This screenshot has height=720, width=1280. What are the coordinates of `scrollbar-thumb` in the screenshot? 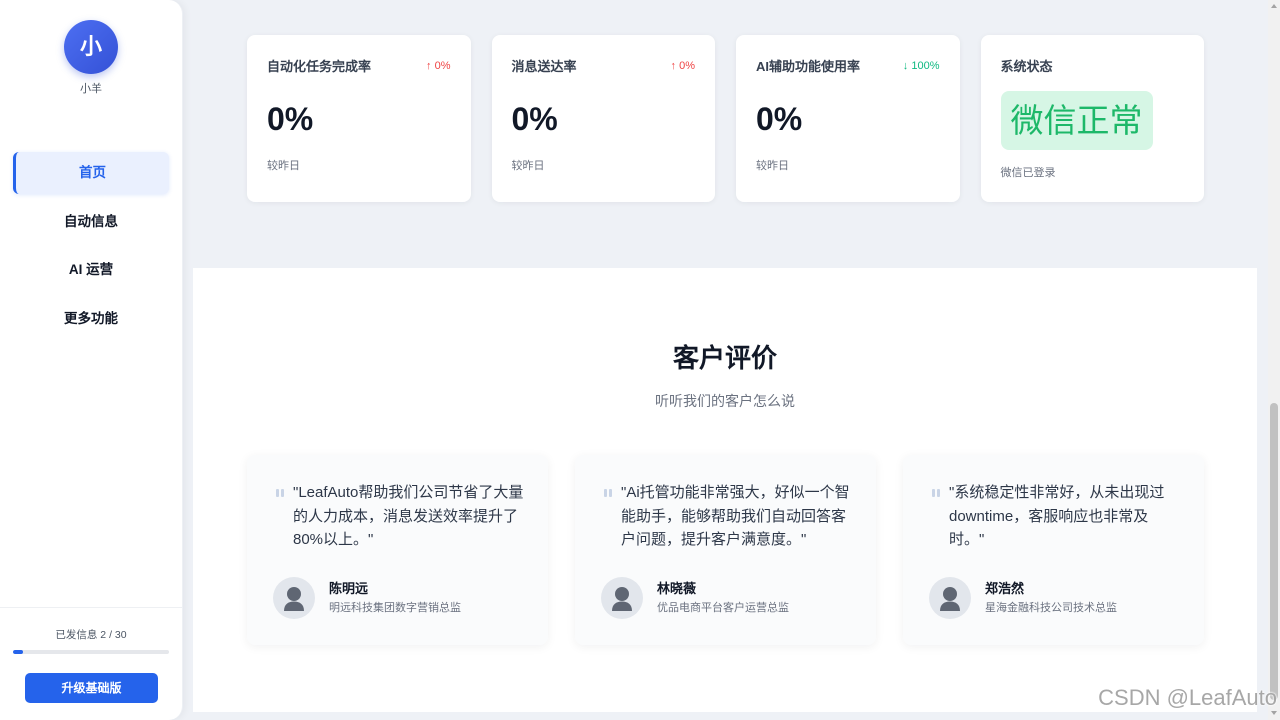 It's located at (1274, 551).